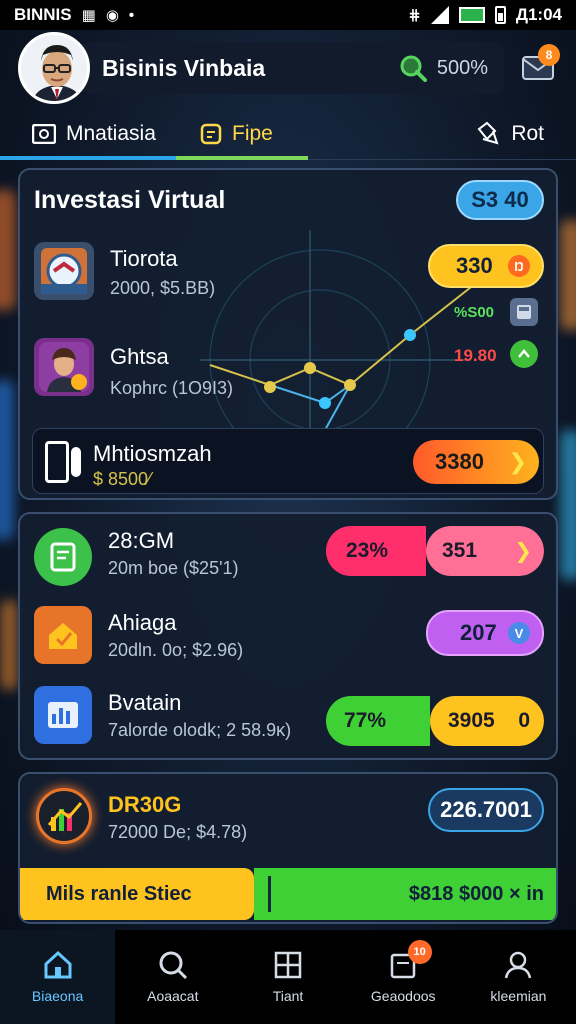  What do you see at coordinates (478, 632) in the screenshot?
I see `asset-value: 207` at bounding box center [478, 632].